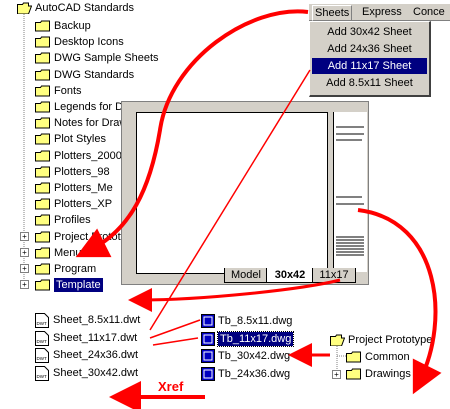 The height and width of the screenshot is (409, 450). Describe the element at coordinates (83, 188) in the screenshot. I see `tree-item-label: Plotters_Me` at that location.